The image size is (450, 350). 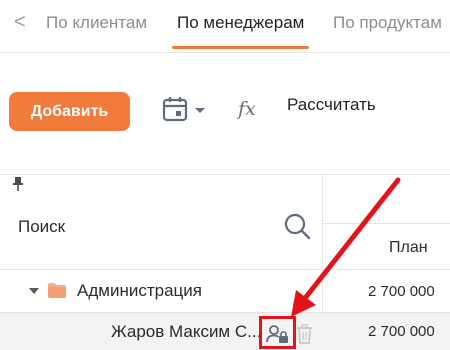 What do you see at coordinates (408, 247) in the screenshot?
I see `column-header-plan: План` at bounding box center [408, 247].